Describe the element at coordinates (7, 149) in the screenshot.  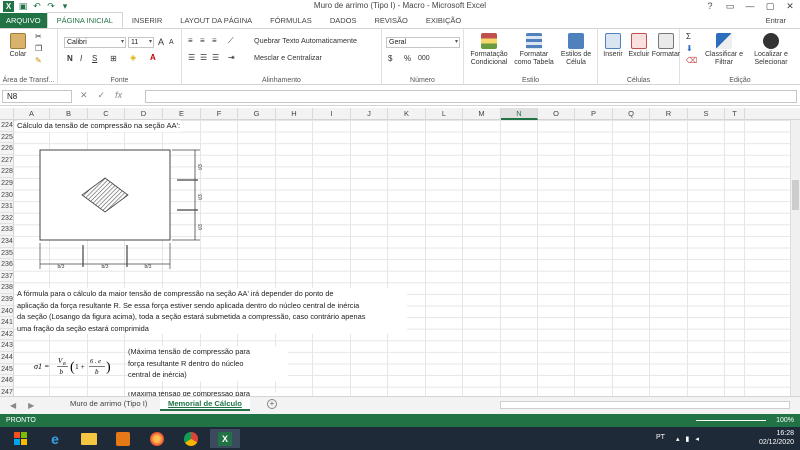
I see `row-header: 226` at that location.